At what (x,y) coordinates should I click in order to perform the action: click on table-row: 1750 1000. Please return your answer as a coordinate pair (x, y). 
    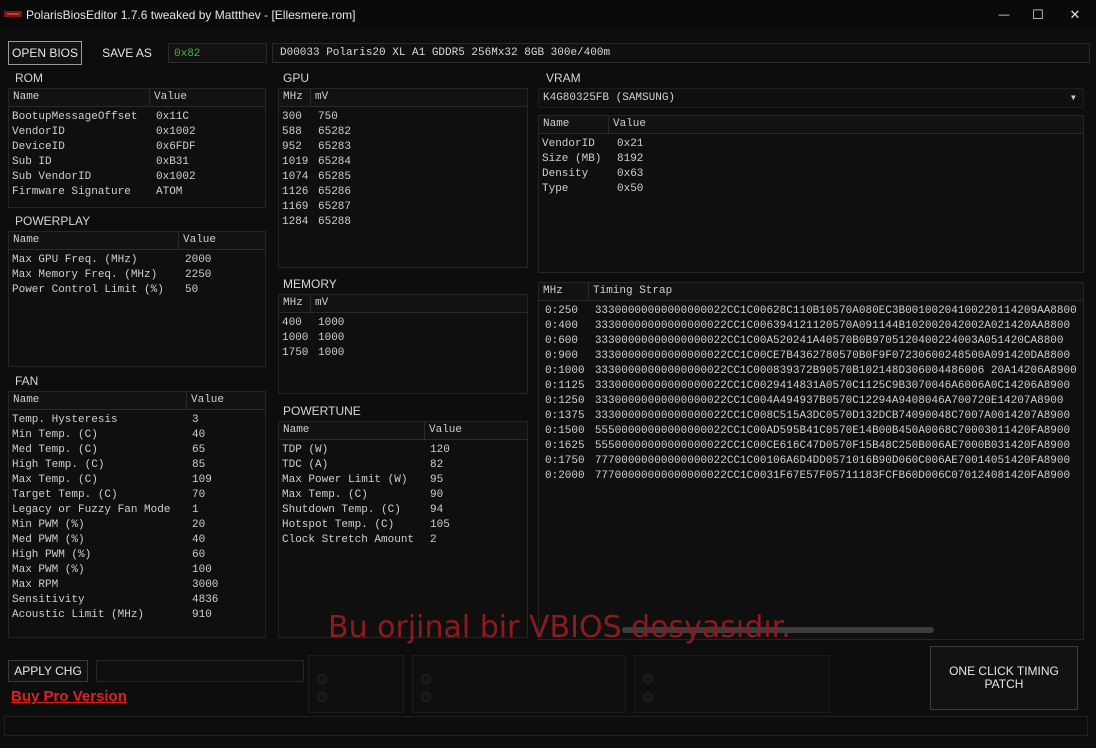
    Looking at the image, I should click on (403, 353).